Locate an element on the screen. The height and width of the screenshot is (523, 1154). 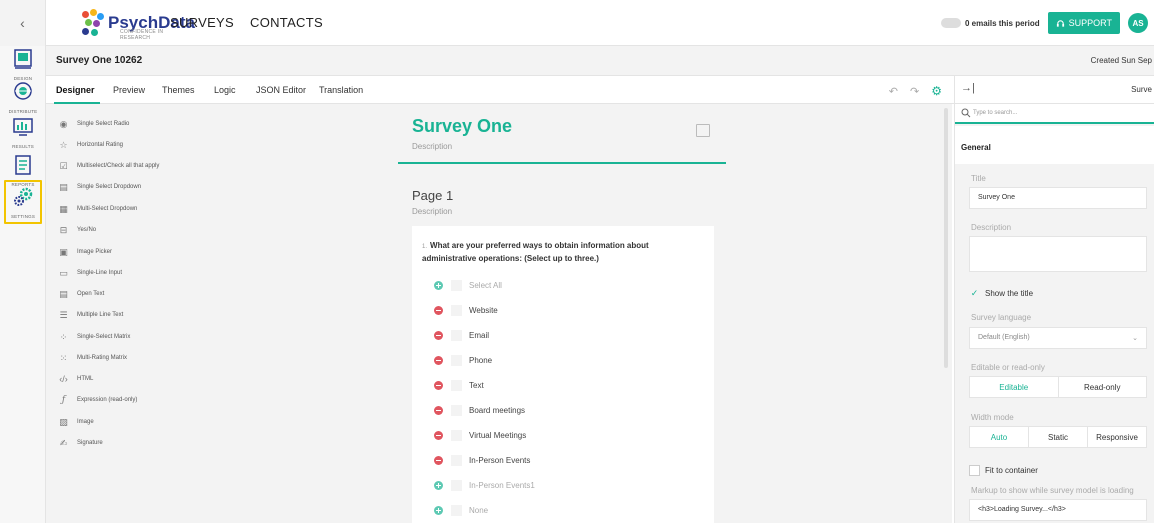
survey-description: Description is located at coordinates (432, 146).